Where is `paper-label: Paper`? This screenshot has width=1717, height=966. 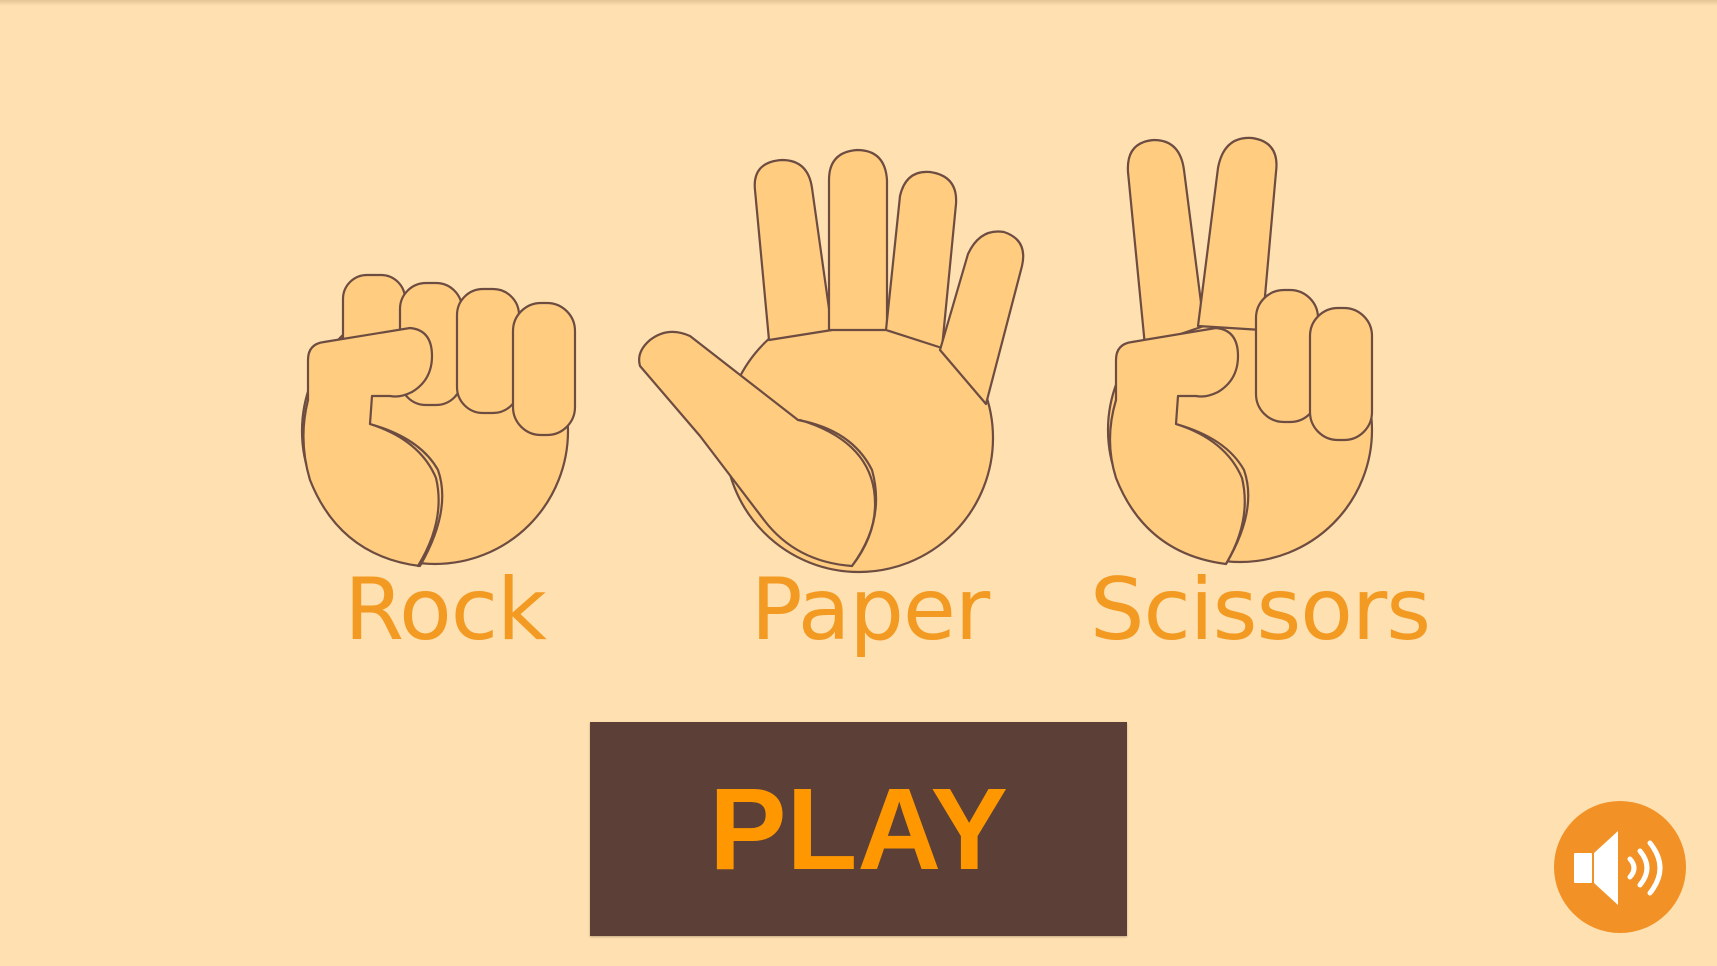
paper-label: Paper is located at coordinates (870, 610).